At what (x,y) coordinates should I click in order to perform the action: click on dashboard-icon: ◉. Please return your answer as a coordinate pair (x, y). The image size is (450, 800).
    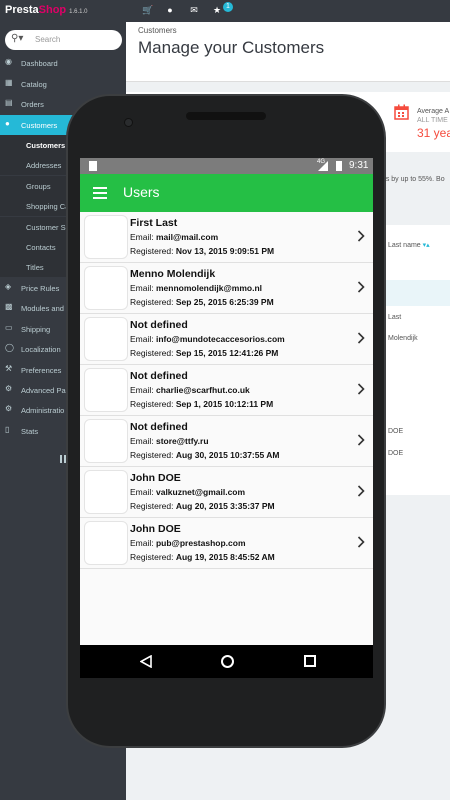
    Looking at the image, I should click on (8, 61).